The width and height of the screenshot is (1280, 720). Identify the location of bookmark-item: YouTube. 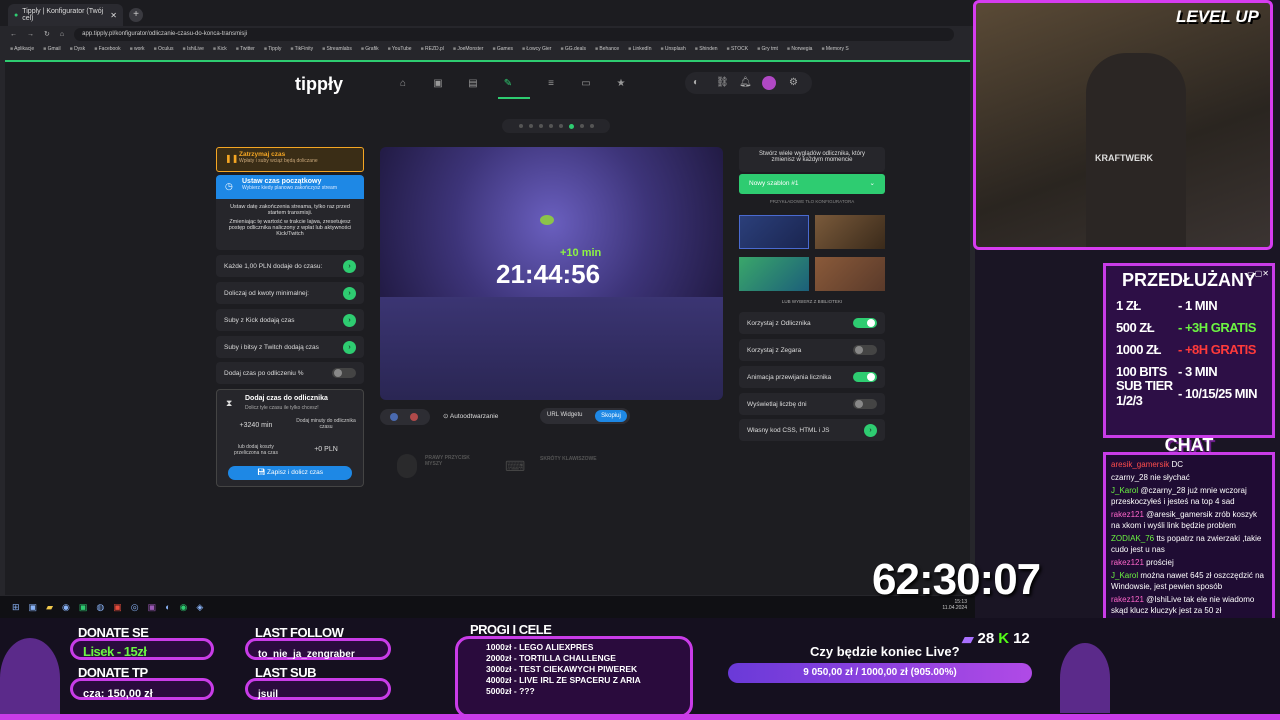
(400, 49).